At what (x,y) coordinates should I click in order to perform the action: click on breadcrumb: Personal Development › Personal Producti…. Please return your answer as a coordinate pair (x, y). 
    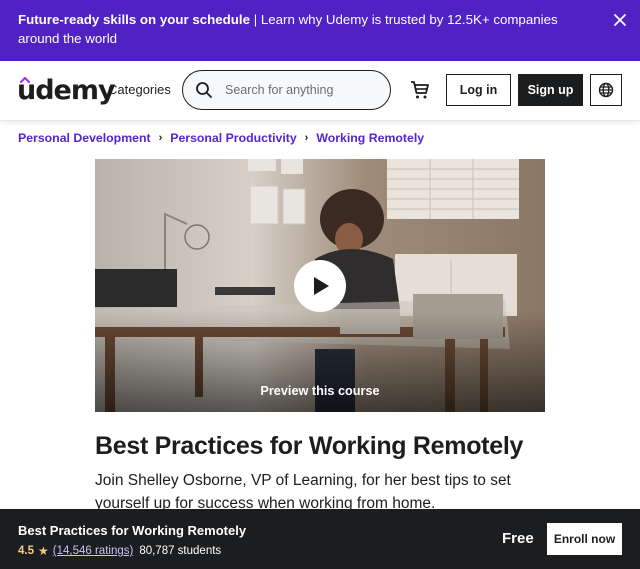
    Looking at the image, I should click on (221, 138).